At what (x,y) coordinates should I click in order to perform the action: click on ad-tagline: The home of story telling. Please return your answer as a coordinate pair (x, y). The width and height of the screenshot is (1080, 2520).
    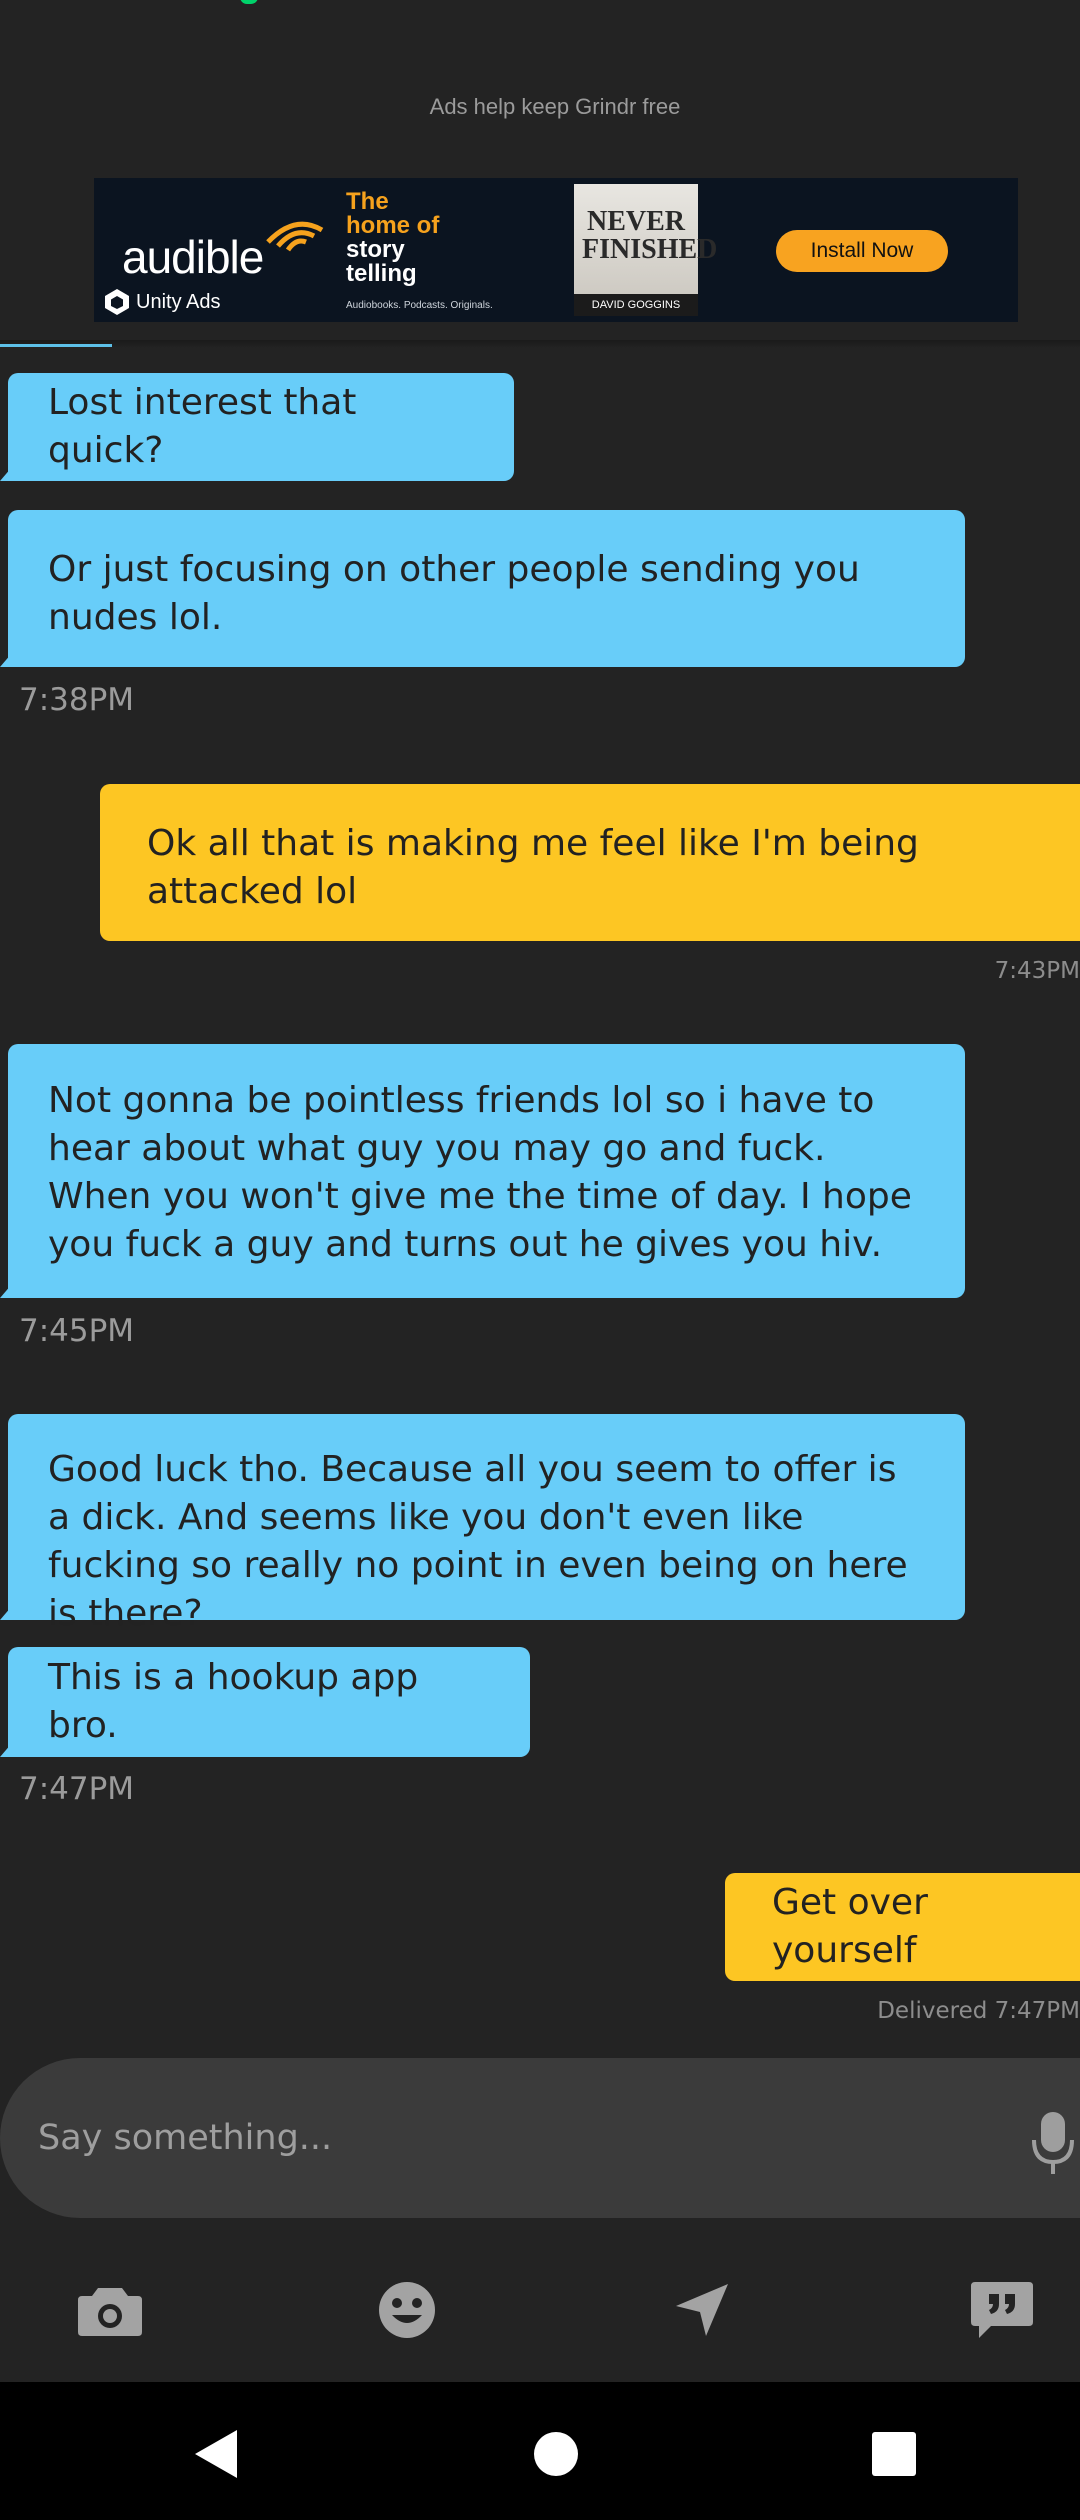
    Looking at the image, I should click on (393, 237).